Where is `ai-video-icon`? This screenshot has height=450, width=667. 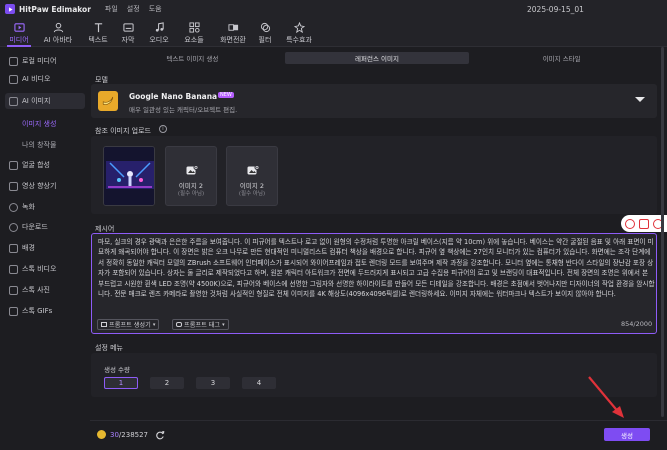 ai-video-icon is located at coordinates (13, 79).